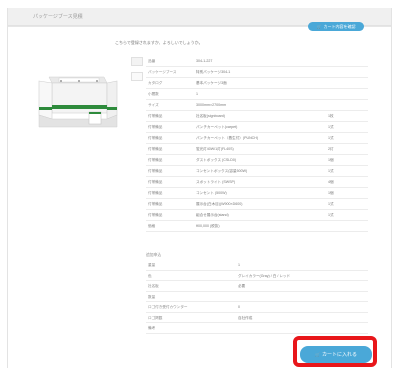 The image size is (408, 370). I want to click on table-row: 付帯備品 ダストボックス (CSLD0) 1個, so click(257, 160).